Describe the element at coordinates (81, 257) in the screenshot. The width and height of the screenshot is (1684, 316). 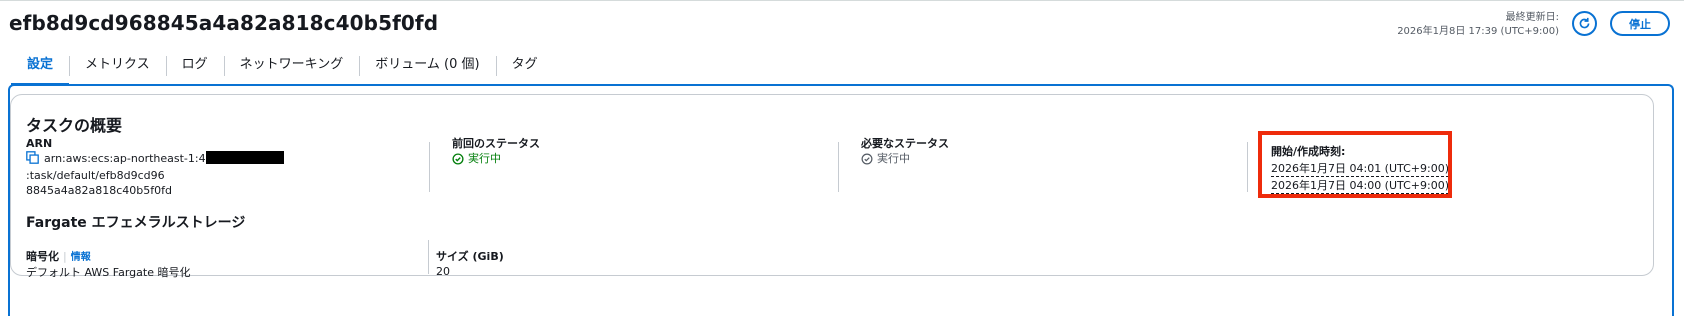
I see `info-link: 情報` at that location.